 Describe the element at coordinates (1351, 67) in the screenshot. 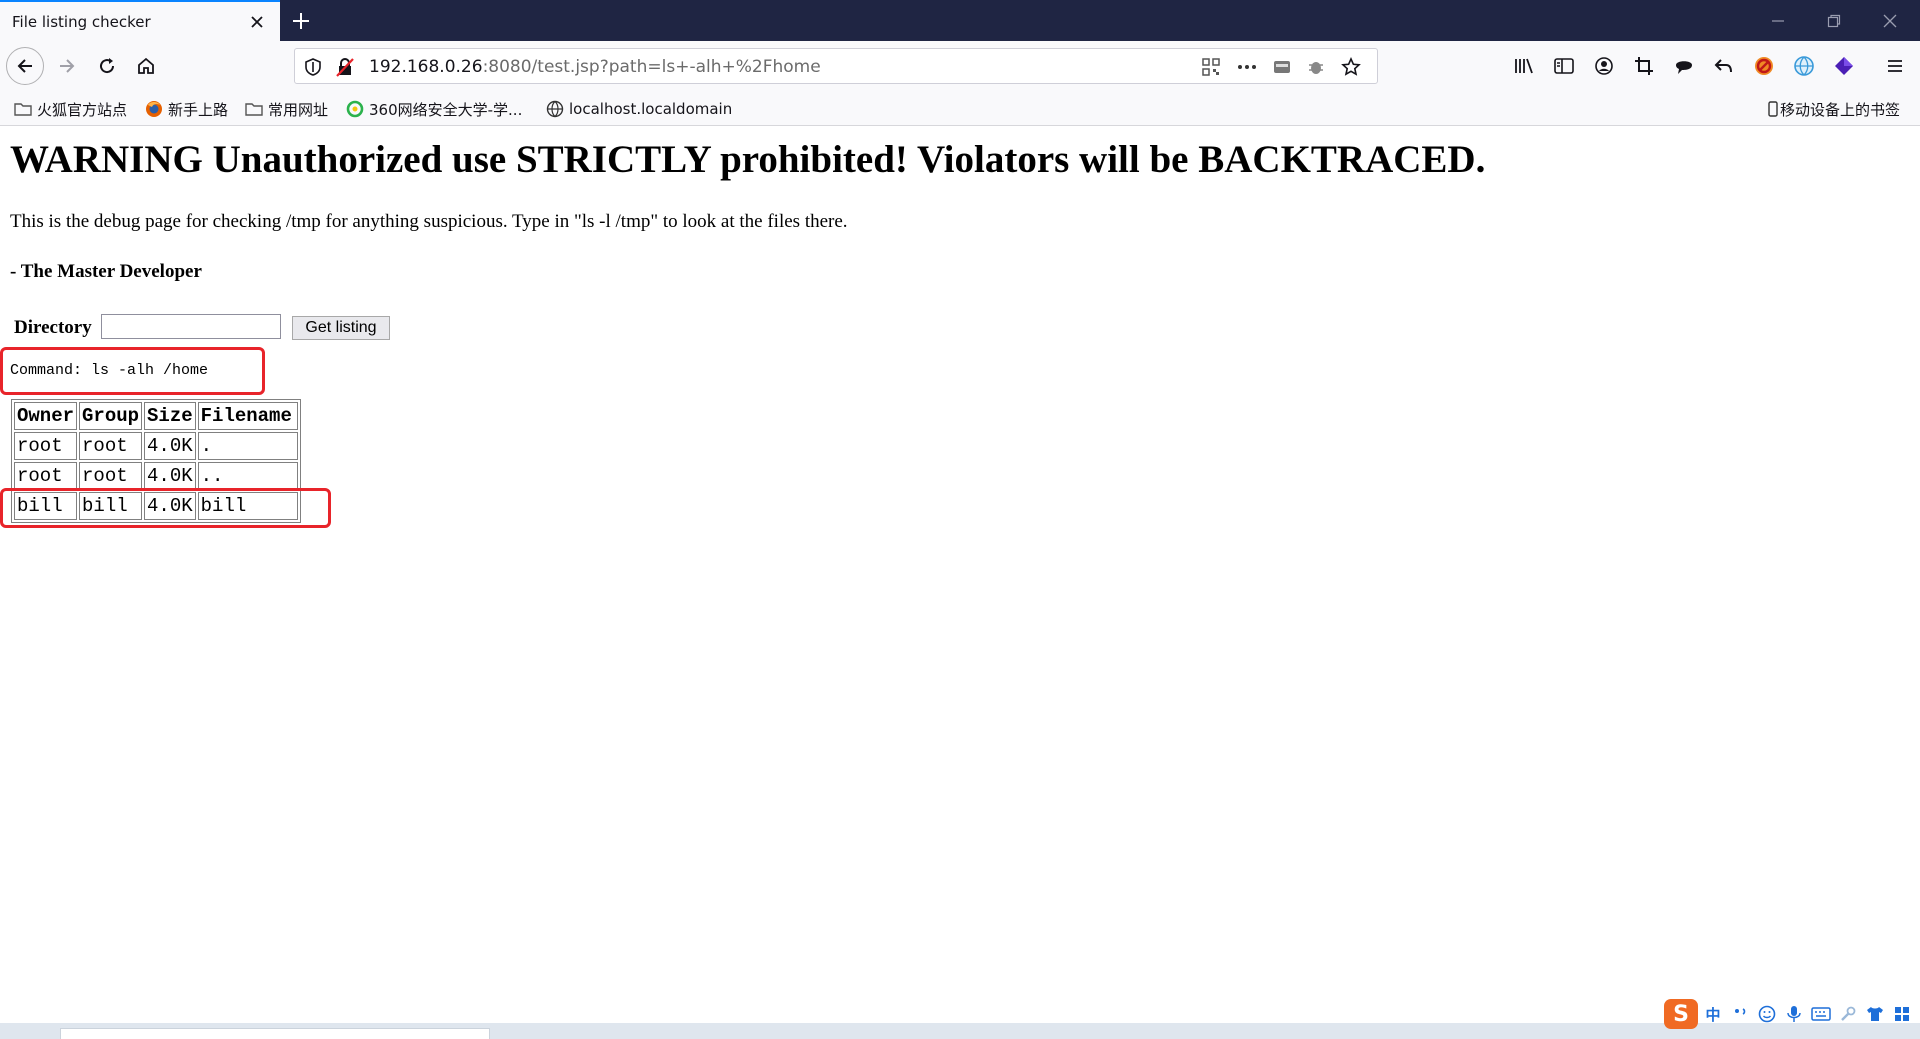

I see `bookmark-star-icon` at that location.